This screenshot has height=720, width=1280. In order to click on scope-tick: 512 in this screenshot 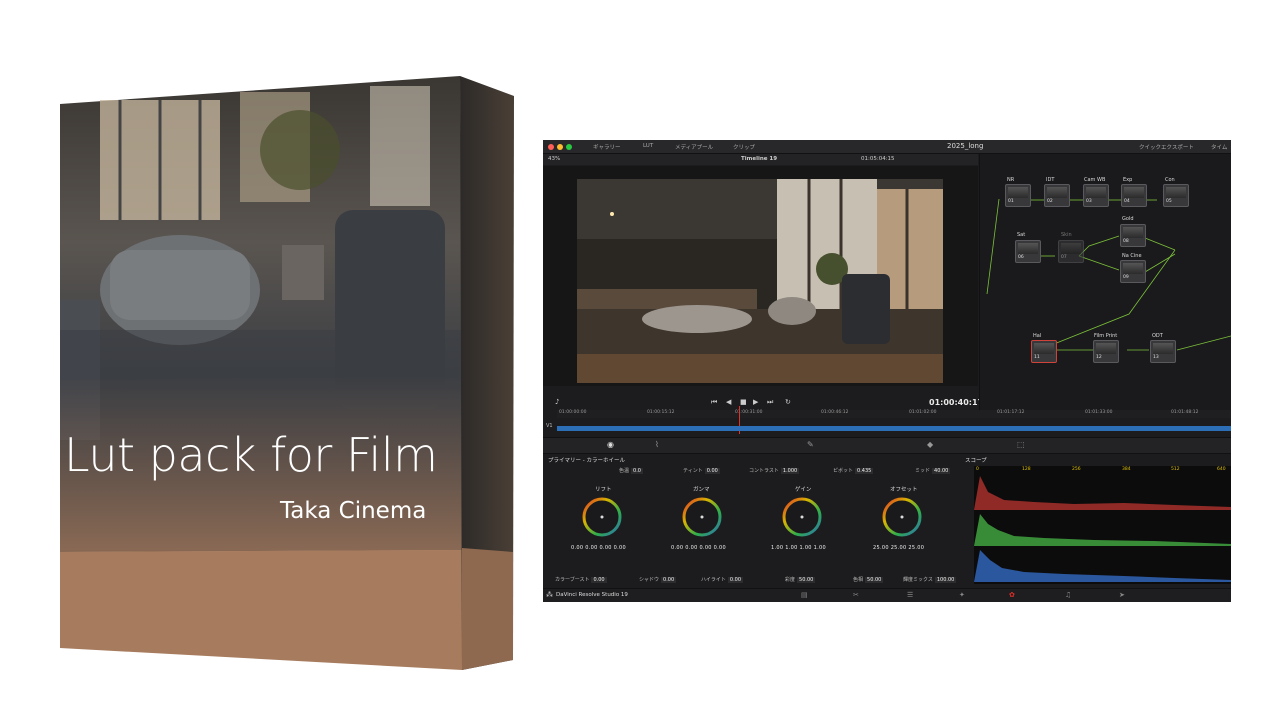, I will do `click(1175, 469)`.